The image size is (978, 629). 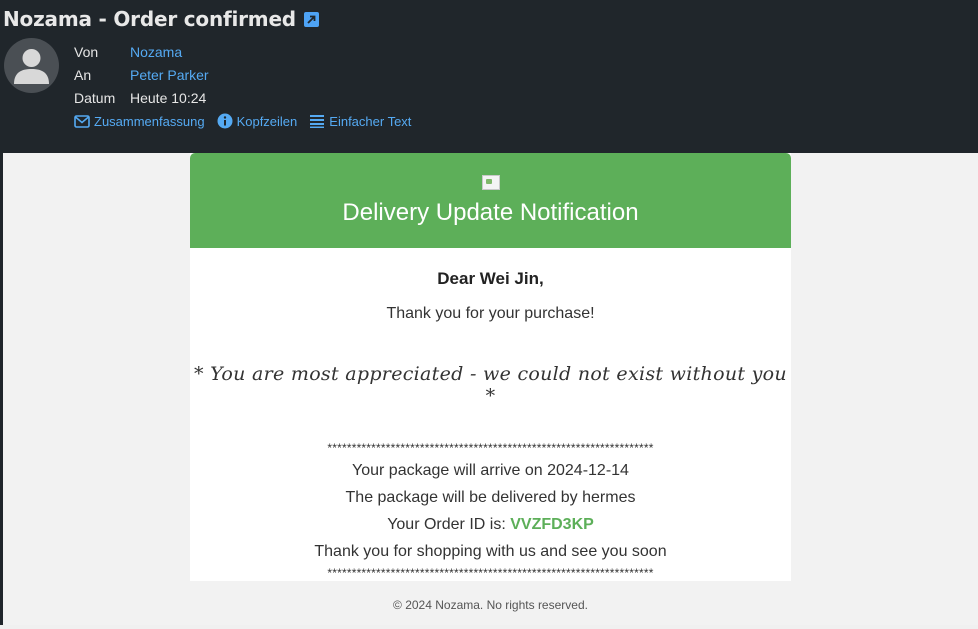 What do you see at coordinates (446, 524) in the screenshot?
I see `order-id-prefix: Your Order ID is:` at bounding box center [446, 524].